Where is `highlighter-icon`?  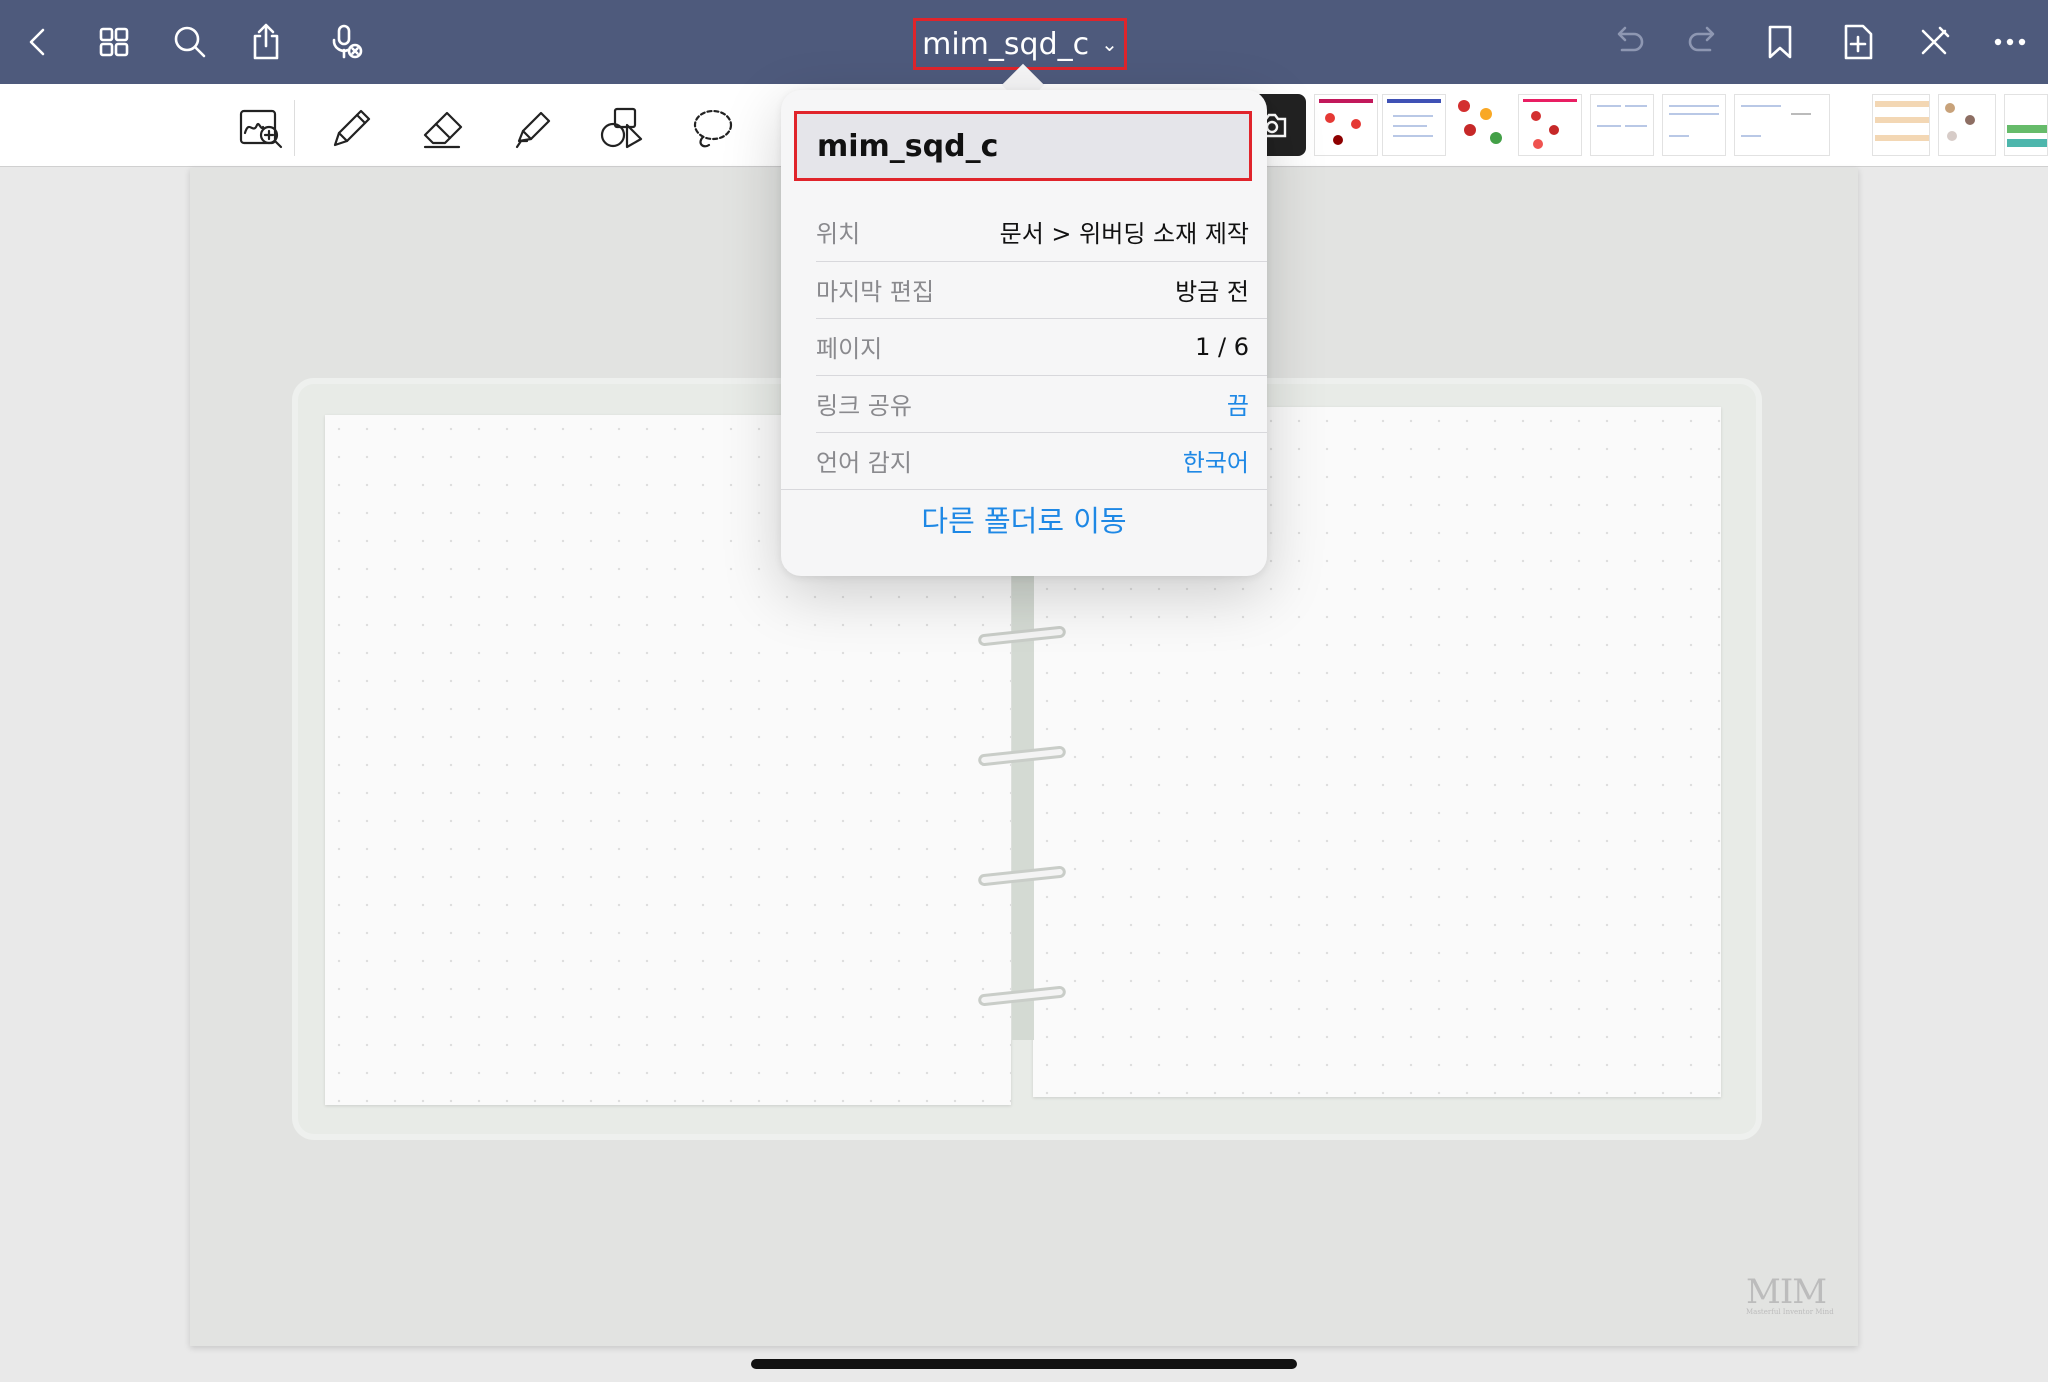
highlighter-icon is located at coordinates (532, 128).